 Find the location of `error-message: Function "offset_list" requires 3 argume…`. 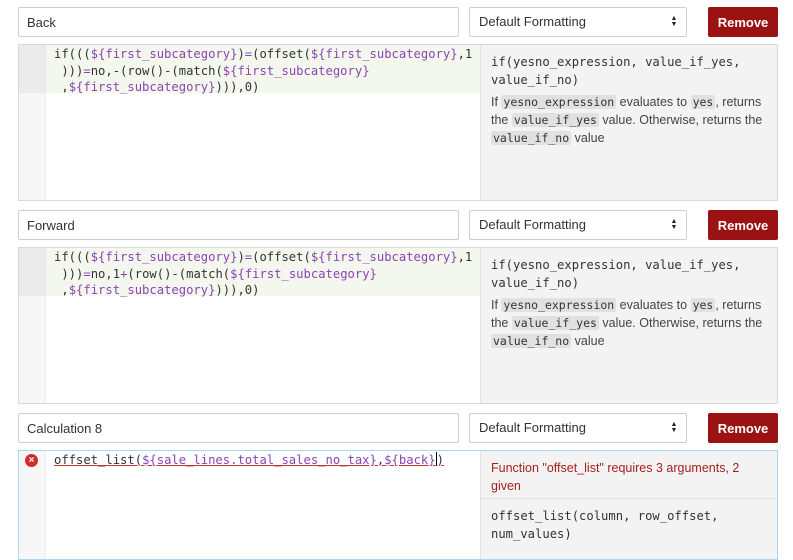

error-message: Function "offset_list" requires 3 argume… is located at coordinates (629, 475).